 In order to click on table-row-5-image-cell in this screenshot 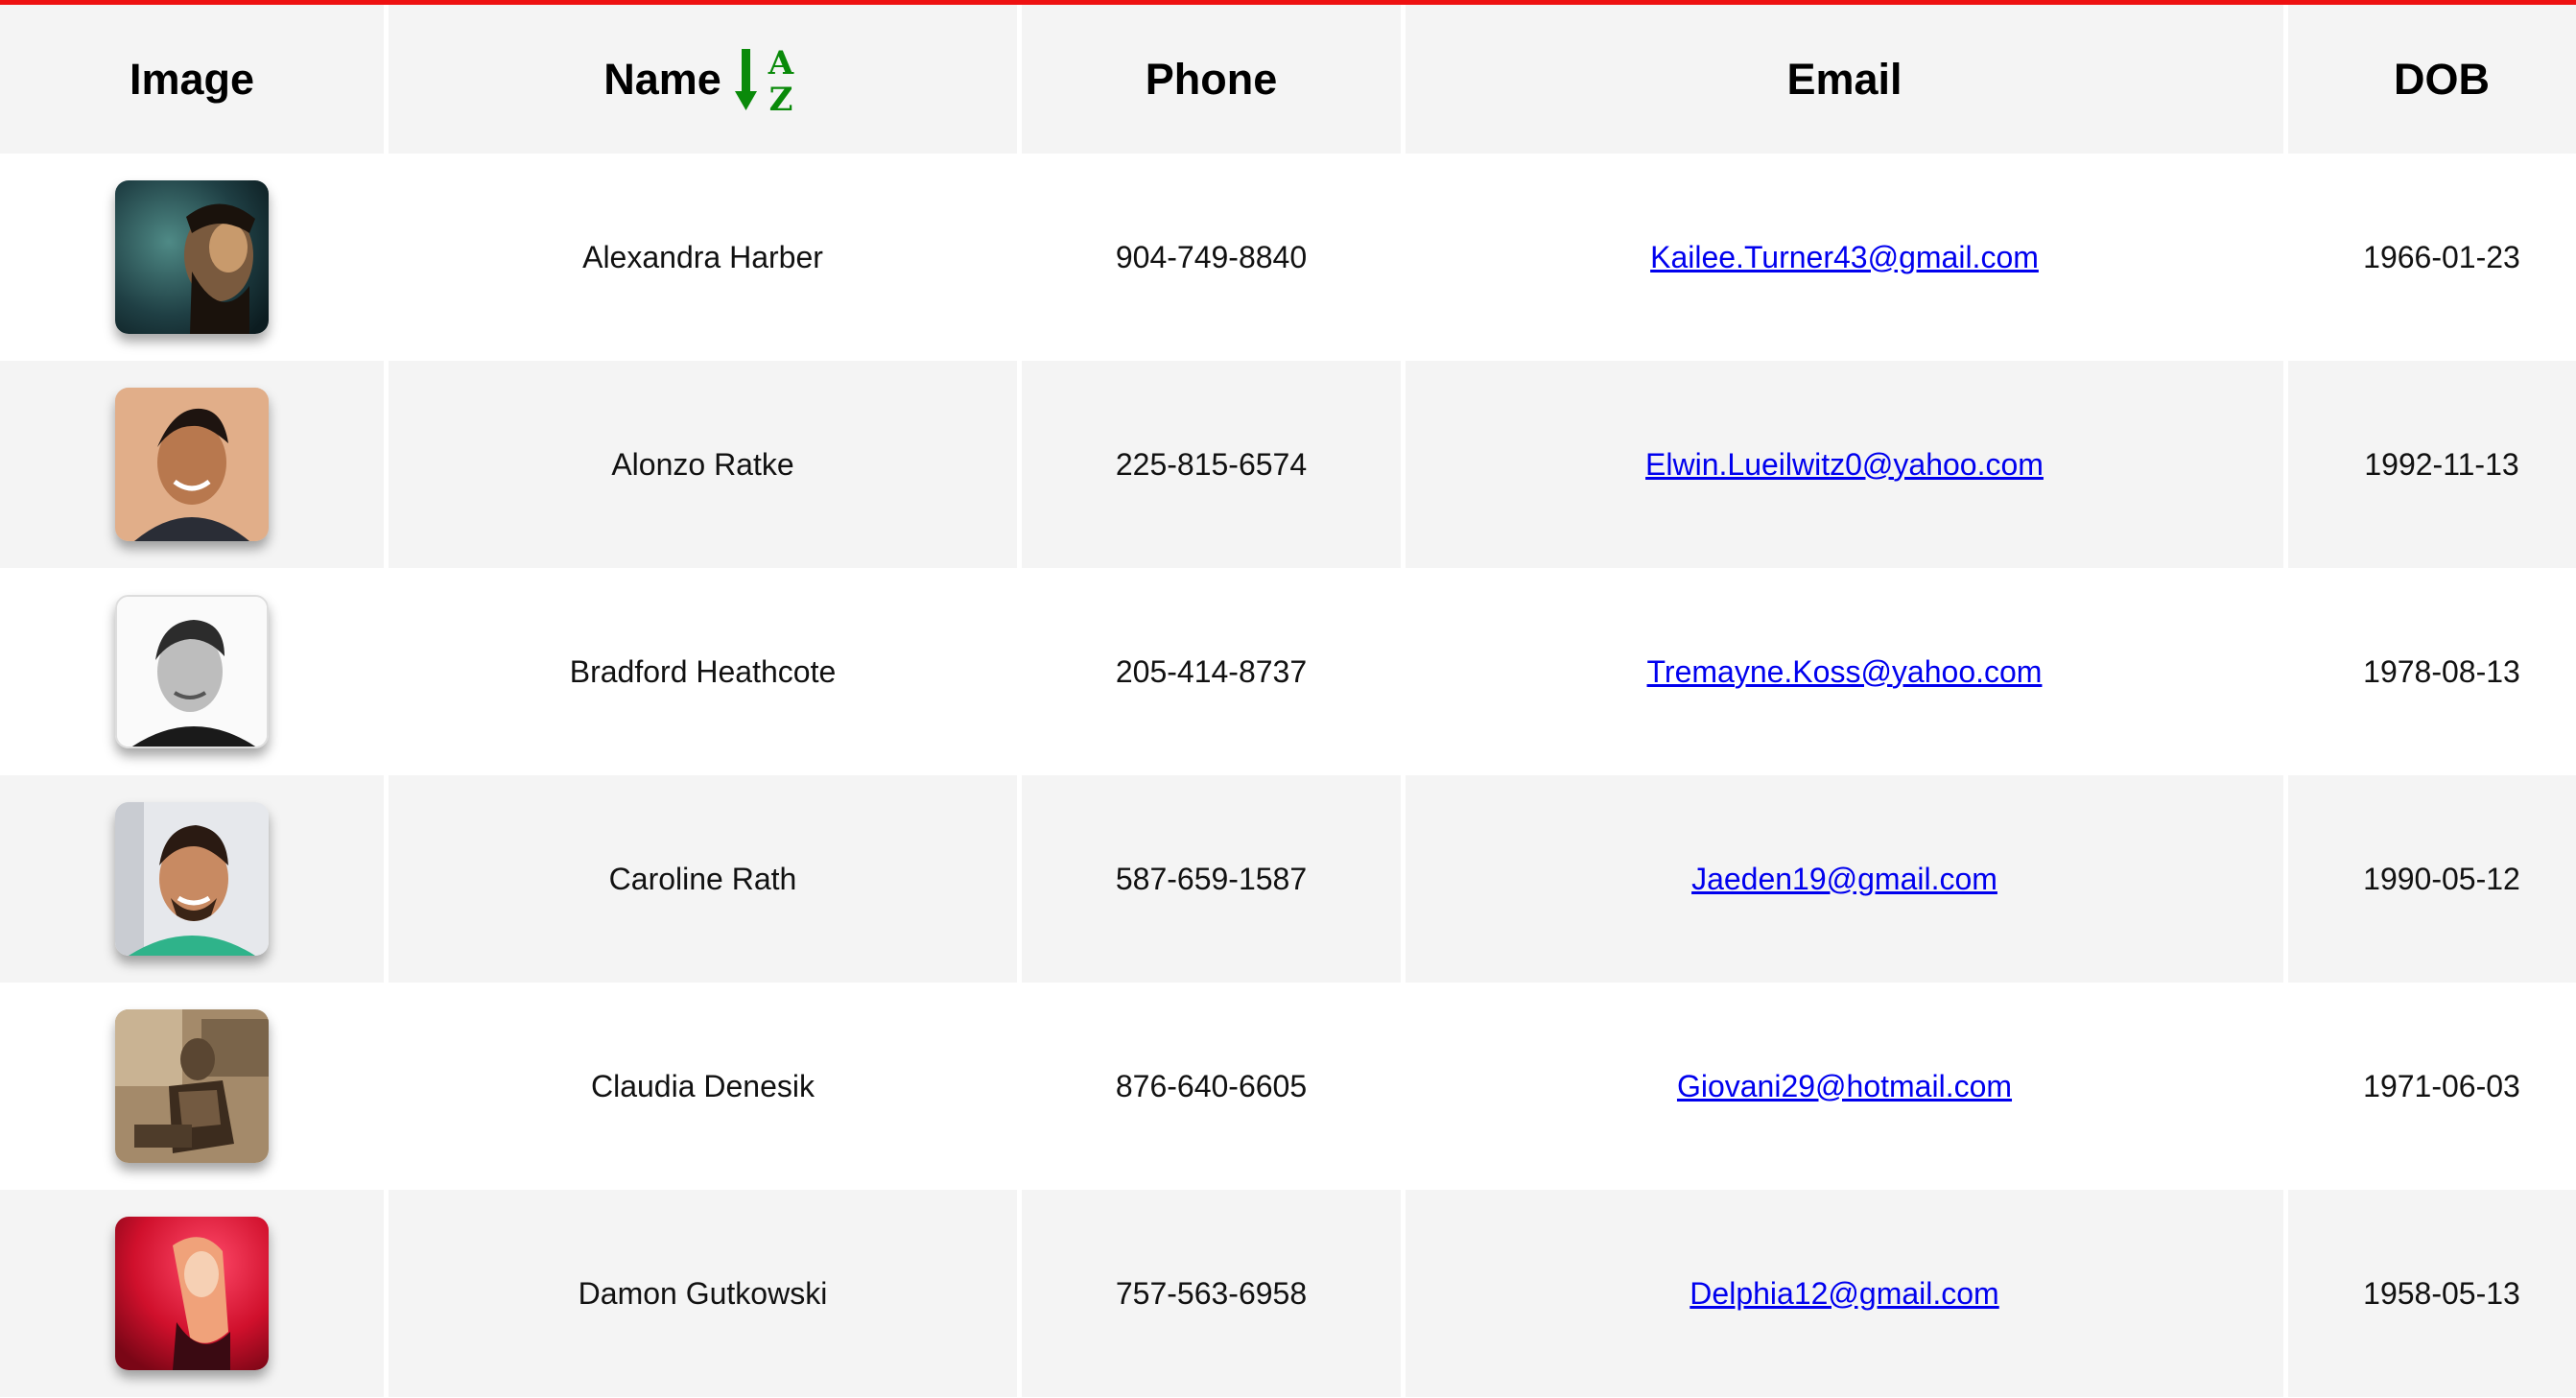, I will do `click(192, 1293)`.